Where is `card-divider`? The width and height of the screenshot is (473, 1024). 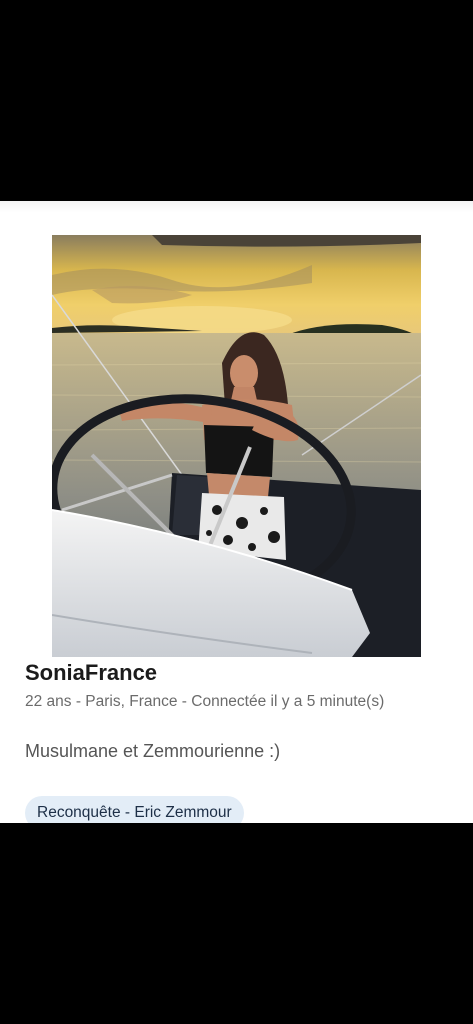 card-divider is located at coordinates (236, 207).